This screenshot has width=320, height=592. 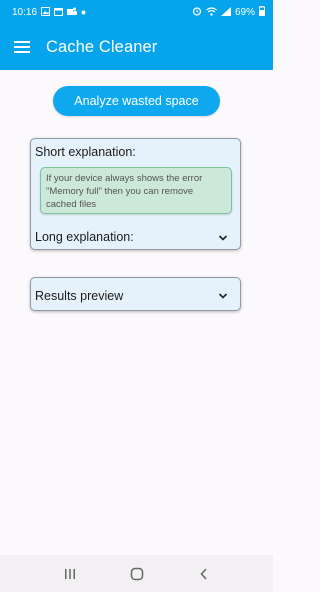 What do you see at coordinates (135, 294) in the screenshot?
I see `results-preview-card: Results preview` at bounding box center [135, 294].